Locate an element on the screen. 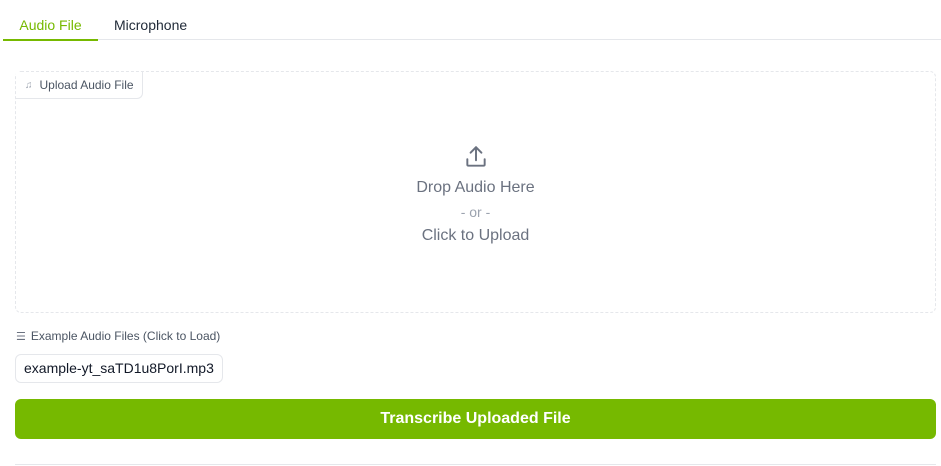 Image resolution: width=941 pixels, height=466 pixels. upload-icon is located at coordinates (475, 156).